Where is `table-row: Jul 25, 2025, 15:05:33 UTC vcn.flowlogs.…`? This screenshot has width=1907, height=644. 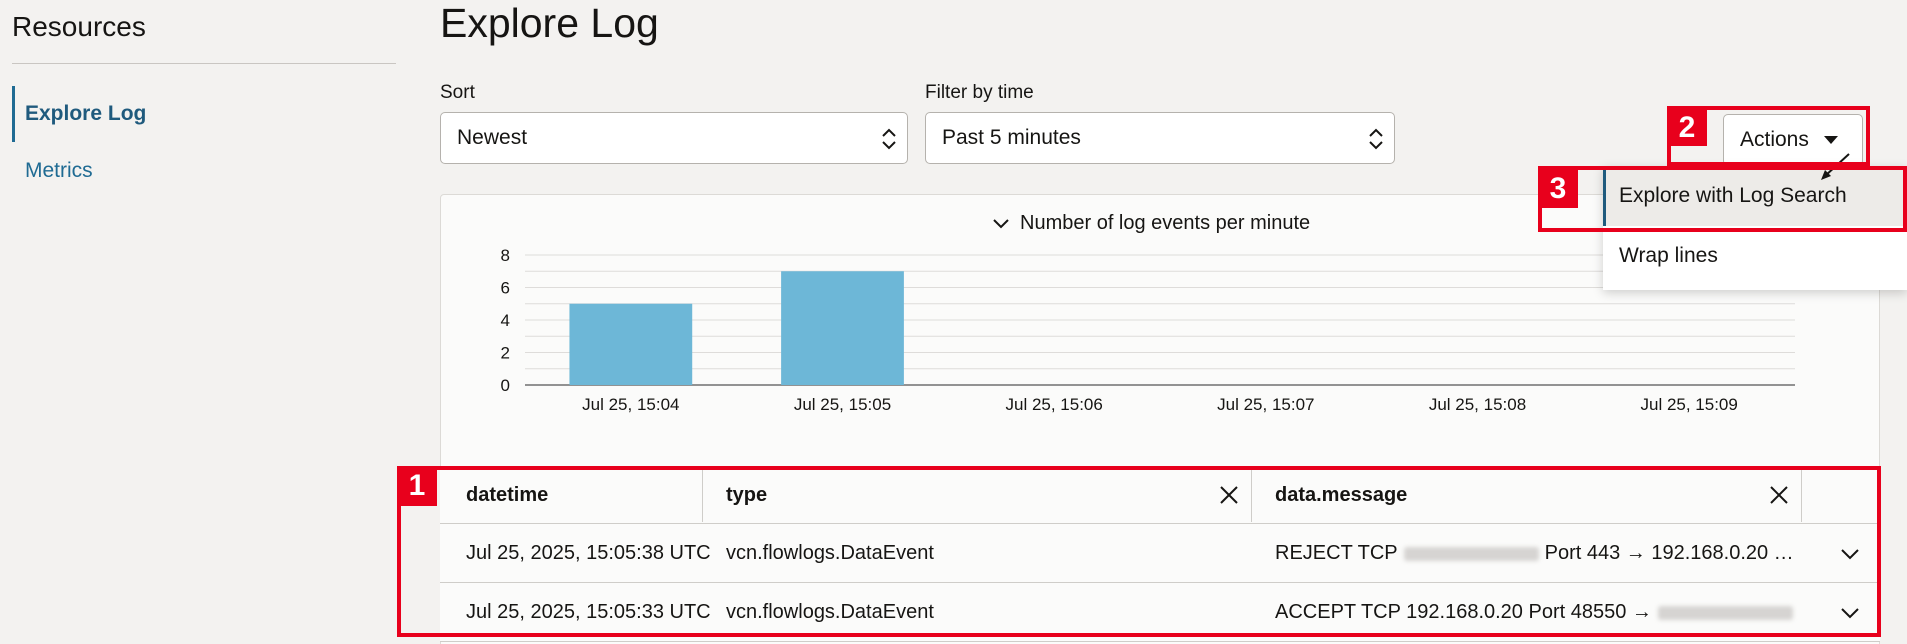
table-row: Jul 25, 2025, 15:05:33 UTC vcn.flowlogs.… is located at coordinates (1160, 612).